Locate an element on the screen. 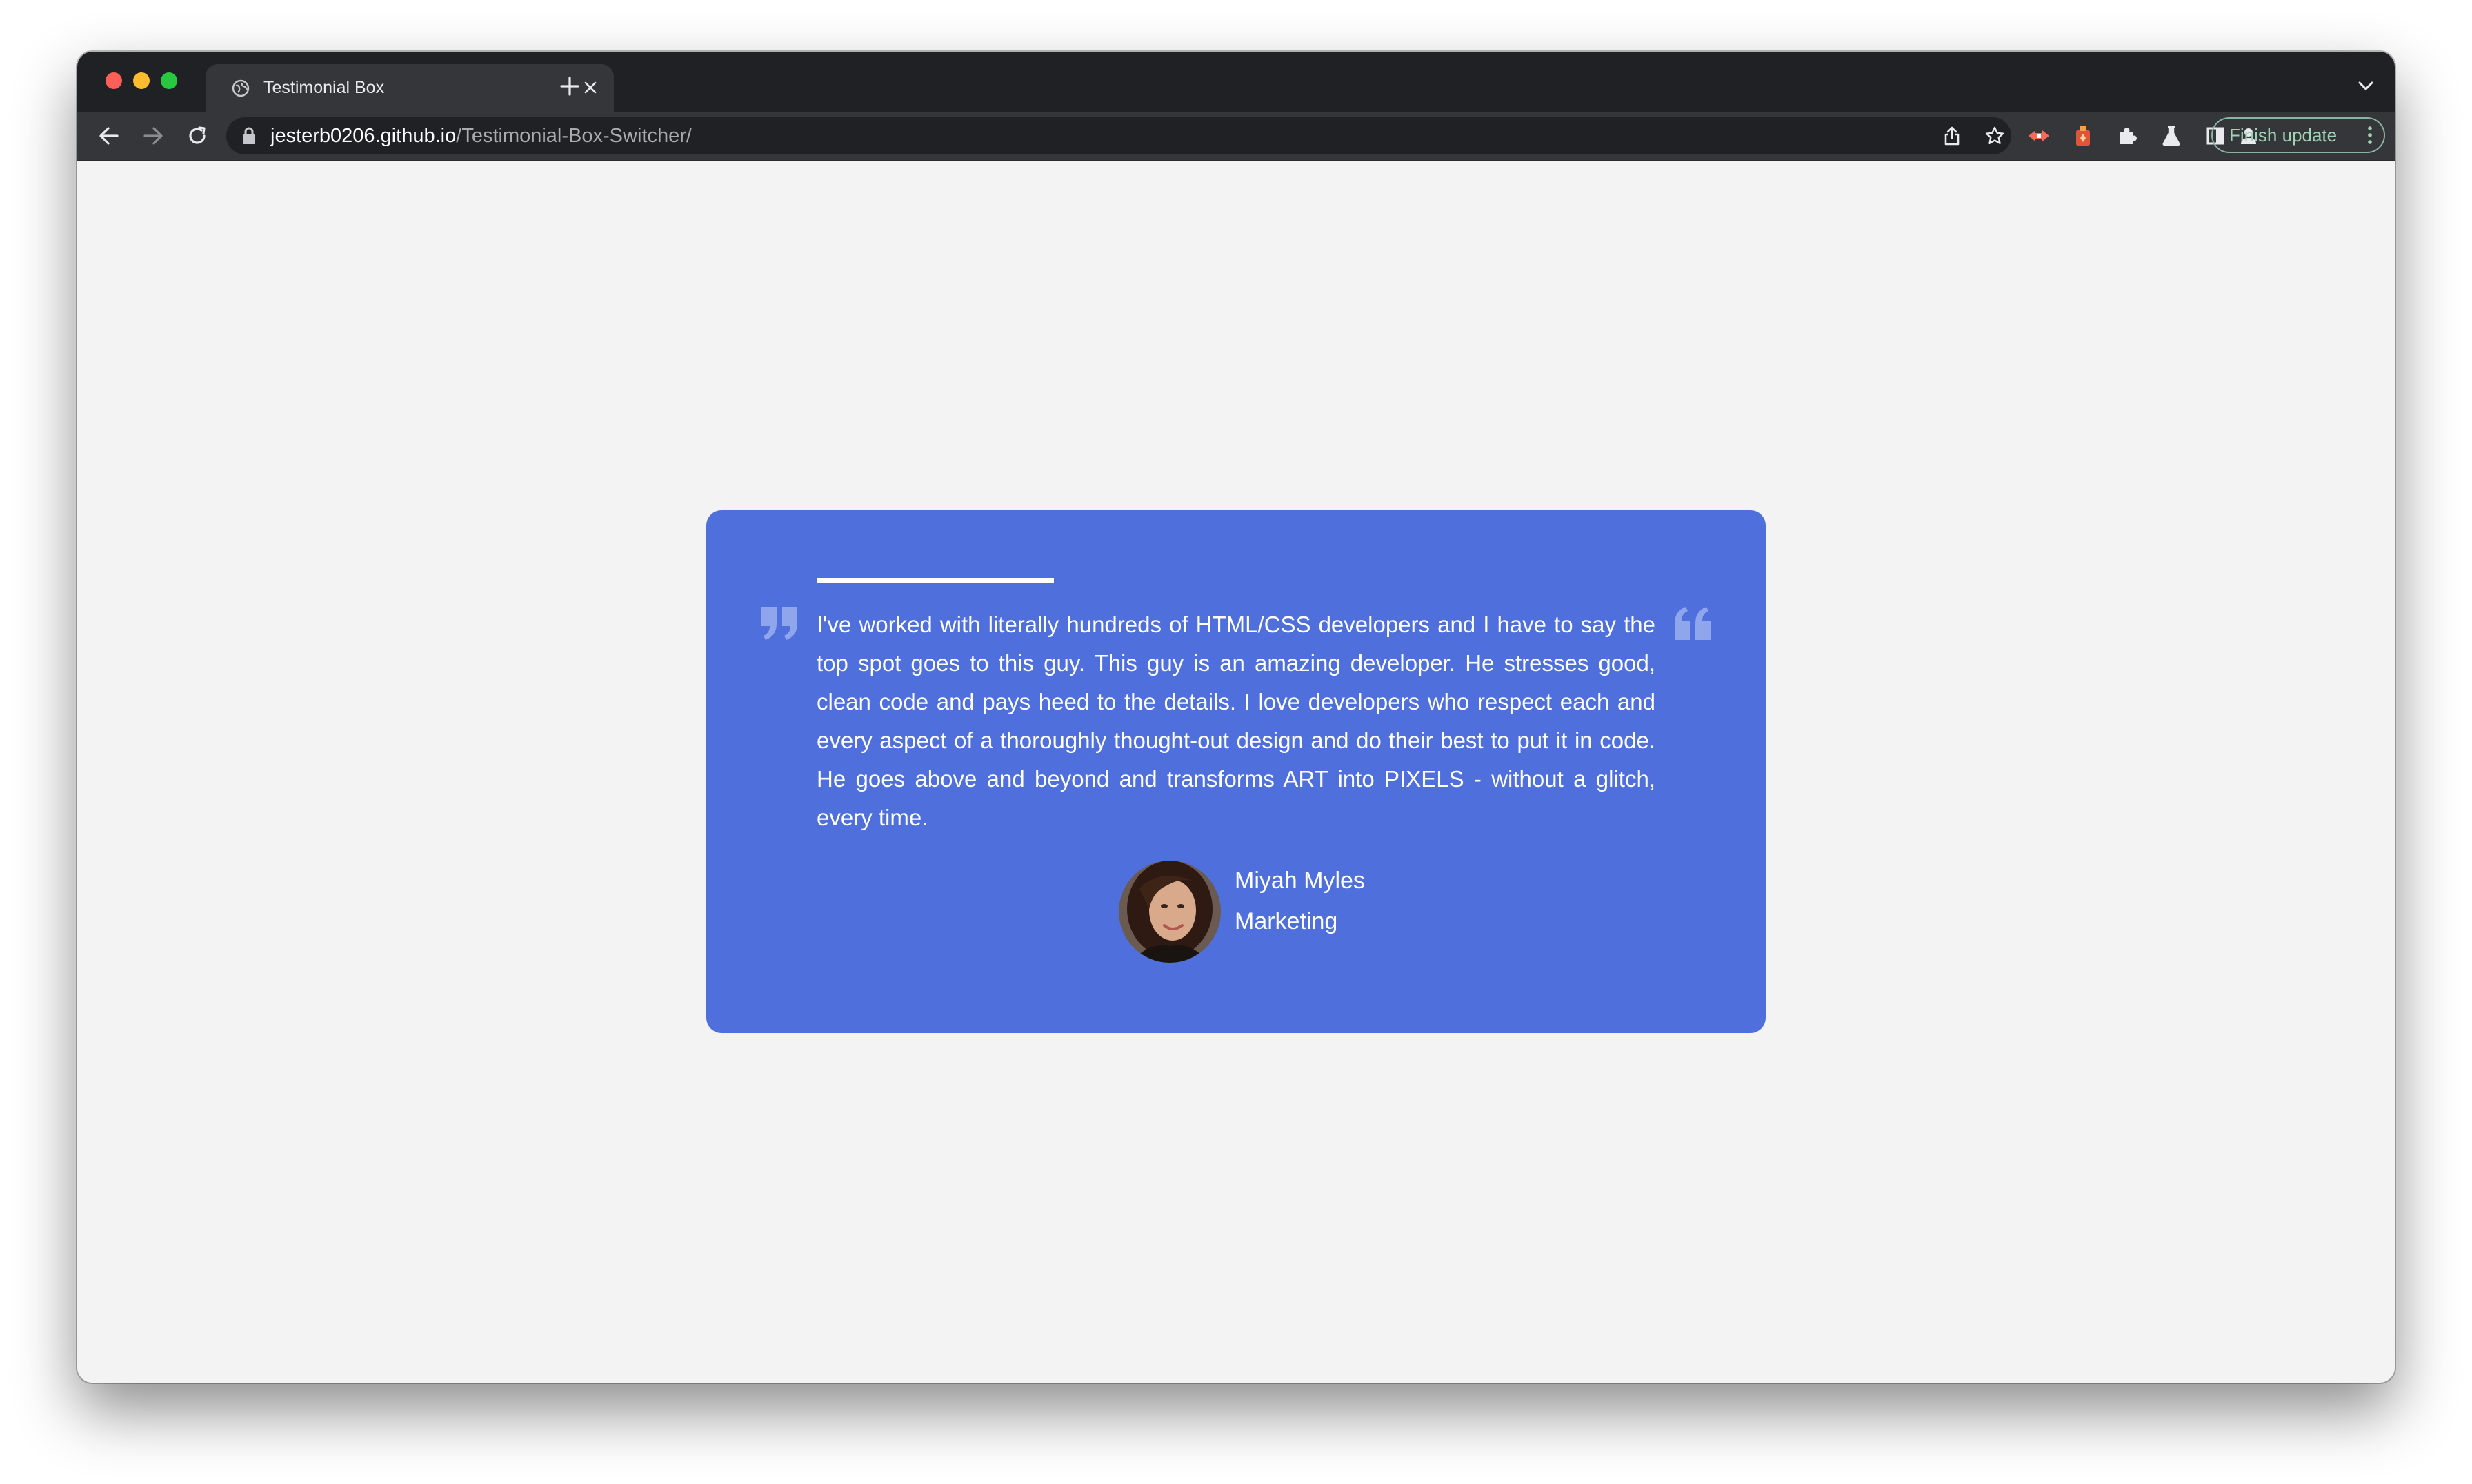 The width and height of the screenshot is (2472, 1484). tab-search-button is located at coordinates (2366, 86).